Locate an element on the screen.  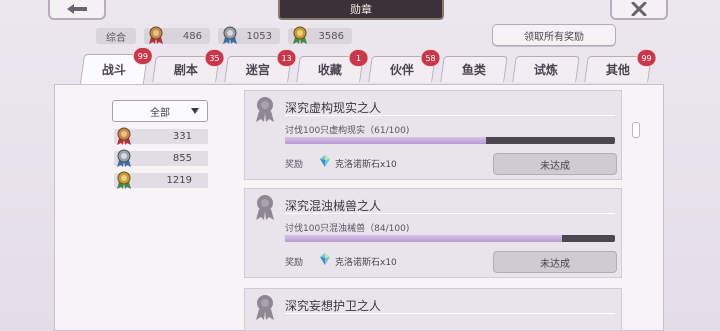
tab-label: 伙伴 is located at coordinates (401, 70).